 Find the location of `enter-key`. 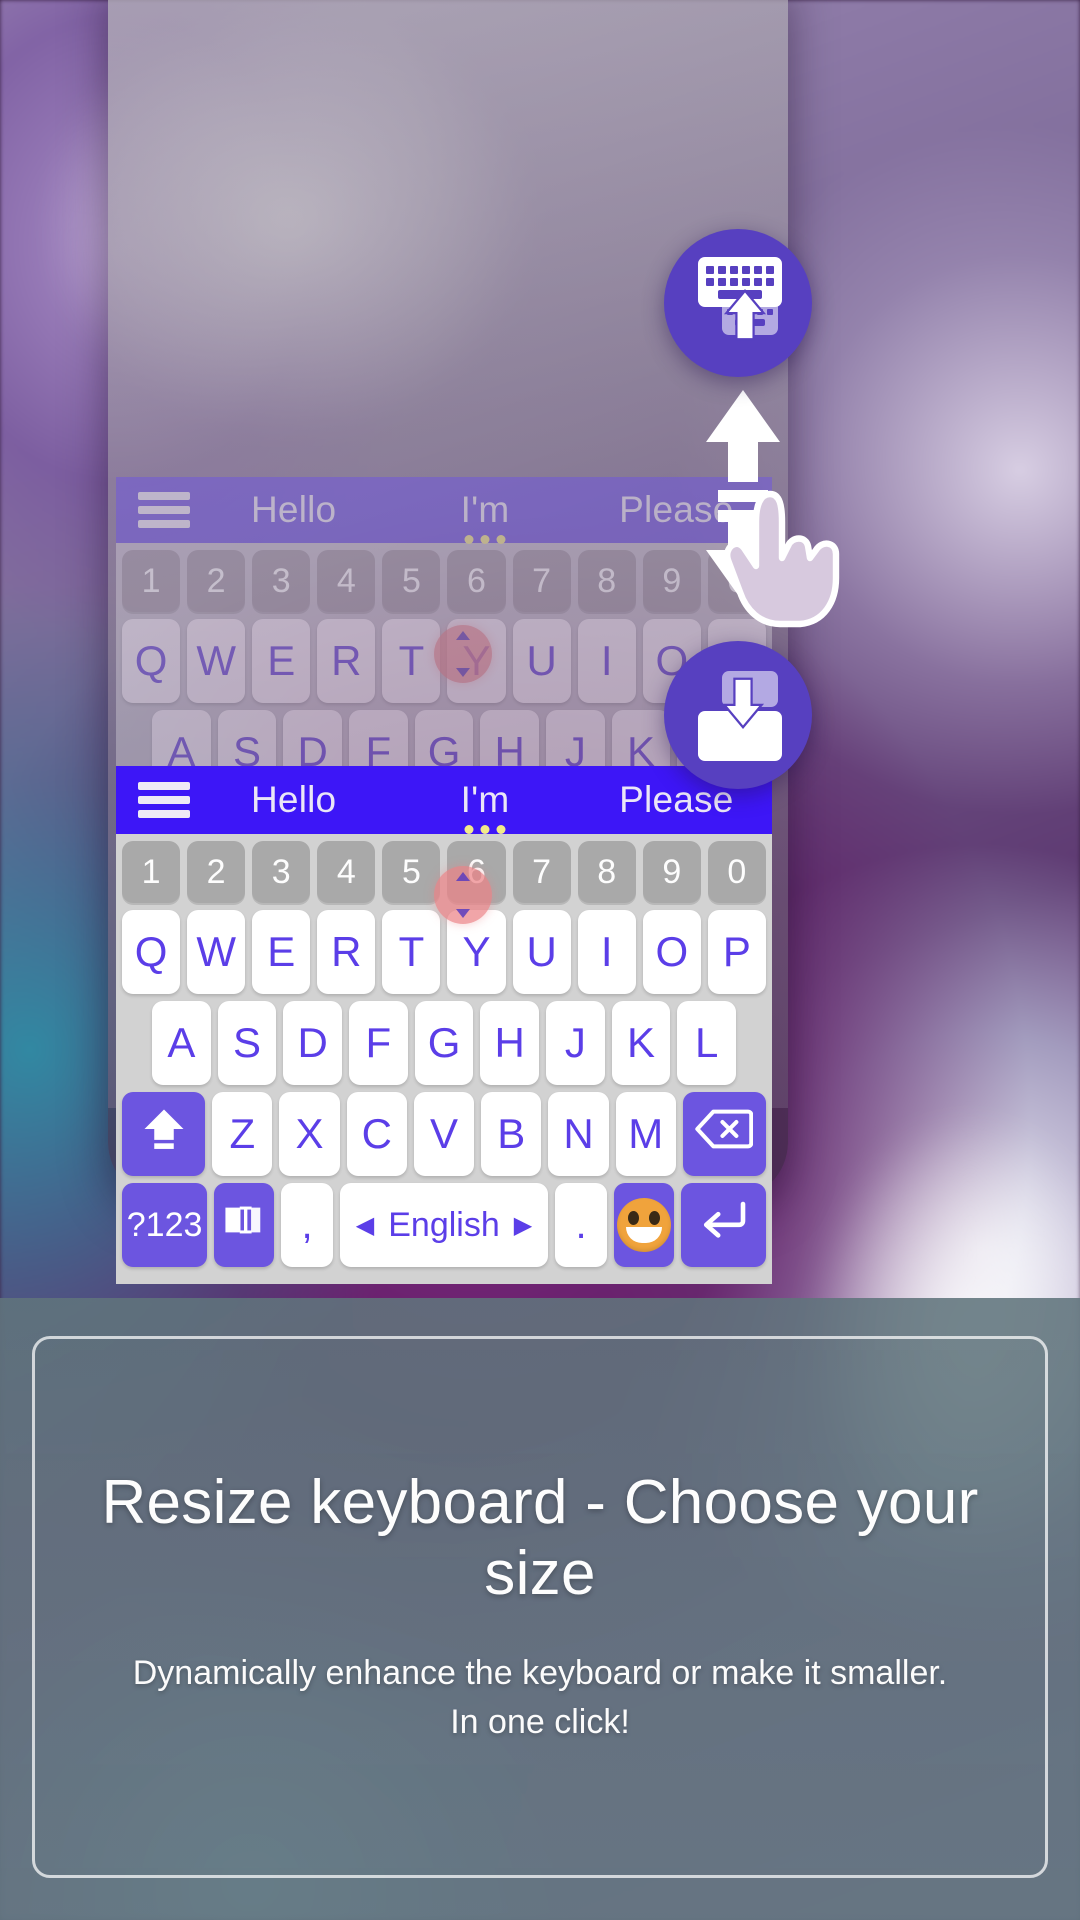

enter-key is located at coordinates (723, 1225).